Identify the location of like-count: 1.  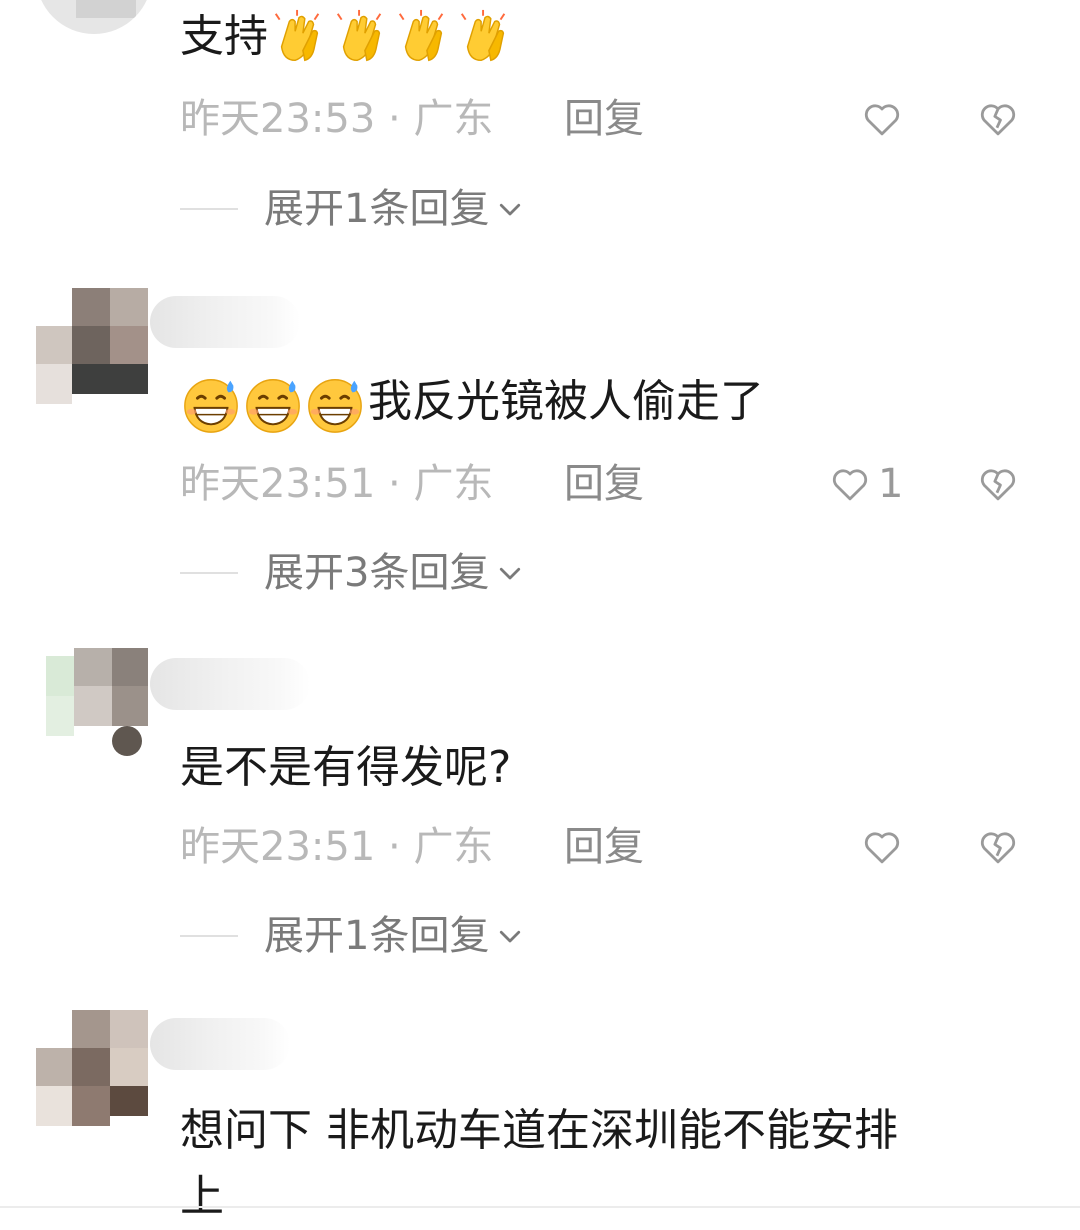
(891, 484).